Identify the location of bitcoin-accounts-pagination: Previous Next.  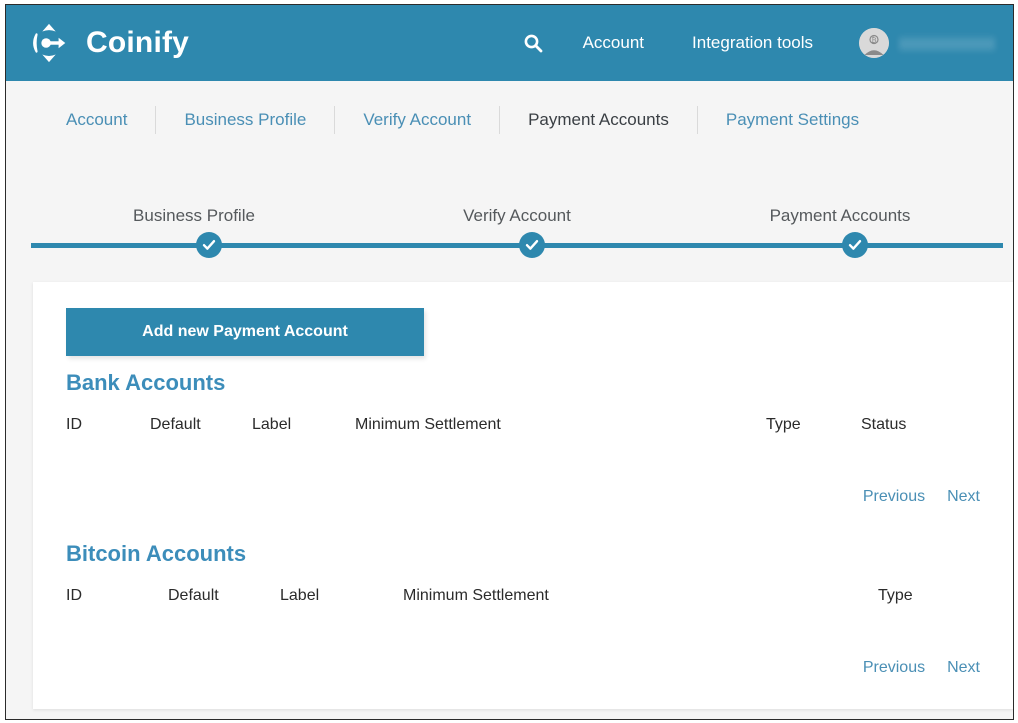
(921, 668).